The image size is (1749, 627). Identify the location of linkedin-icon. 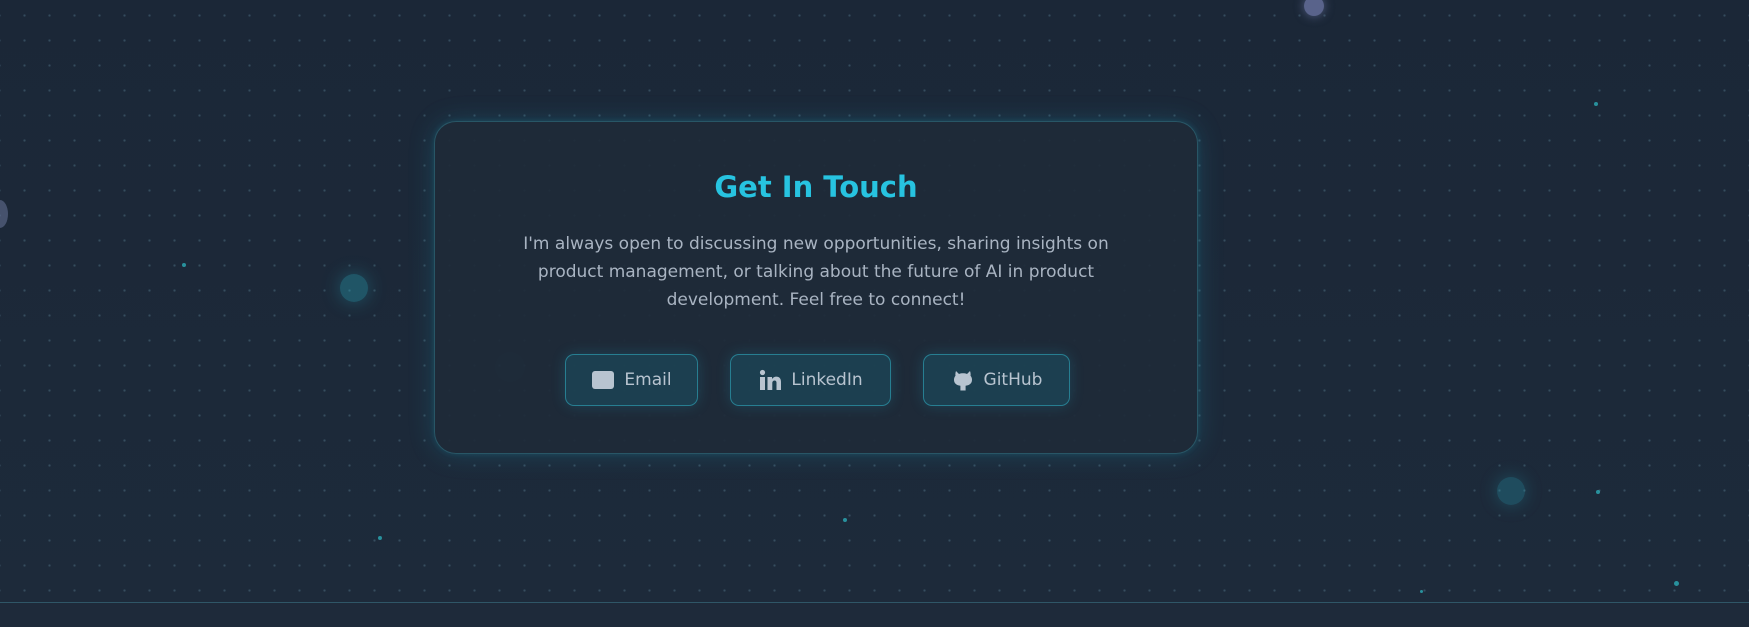
(770, 380).